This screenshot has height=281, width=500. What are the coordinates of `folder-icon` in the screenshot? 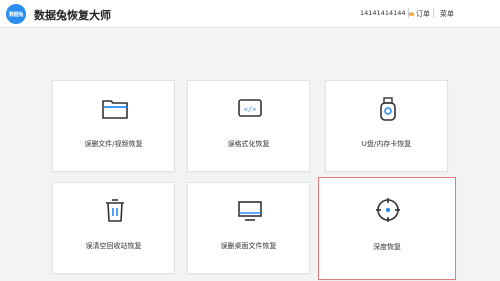 It's located at (115, 109).